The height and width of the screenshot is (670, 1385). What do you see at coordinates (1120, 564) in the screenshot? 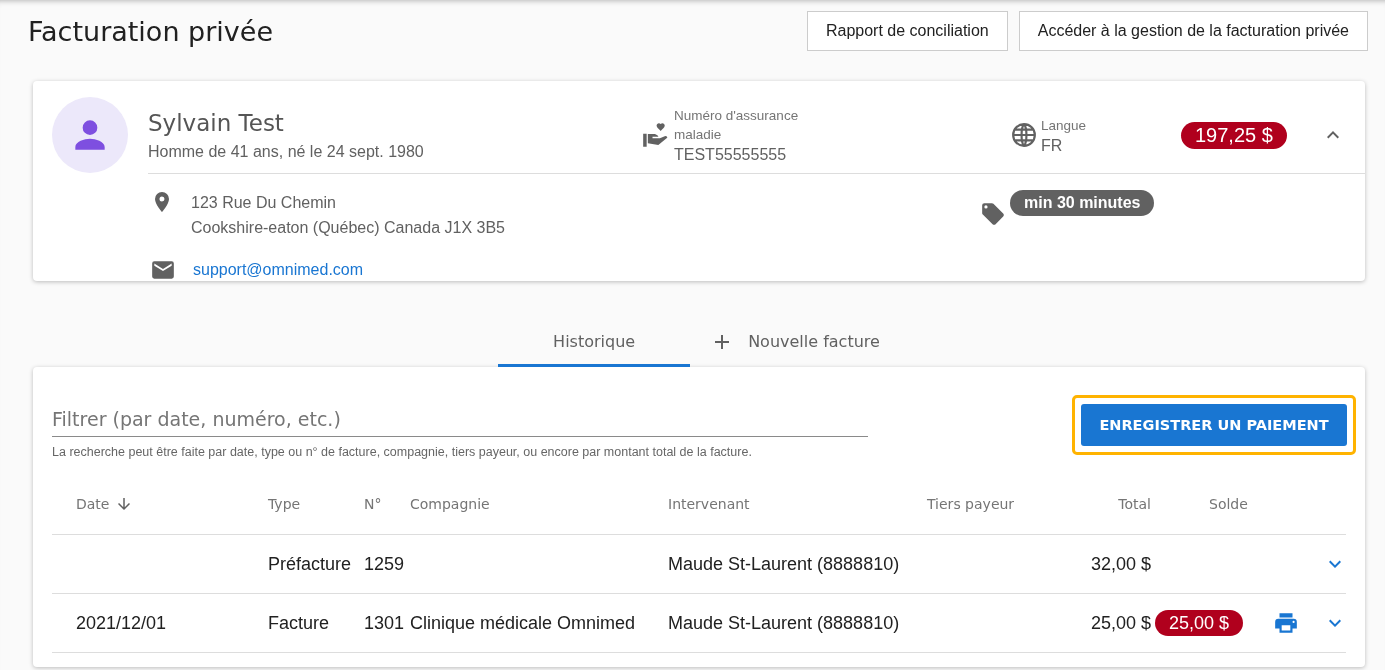
I see `table-cell-text: 32,00 $` at bounding box center [1120, 564].